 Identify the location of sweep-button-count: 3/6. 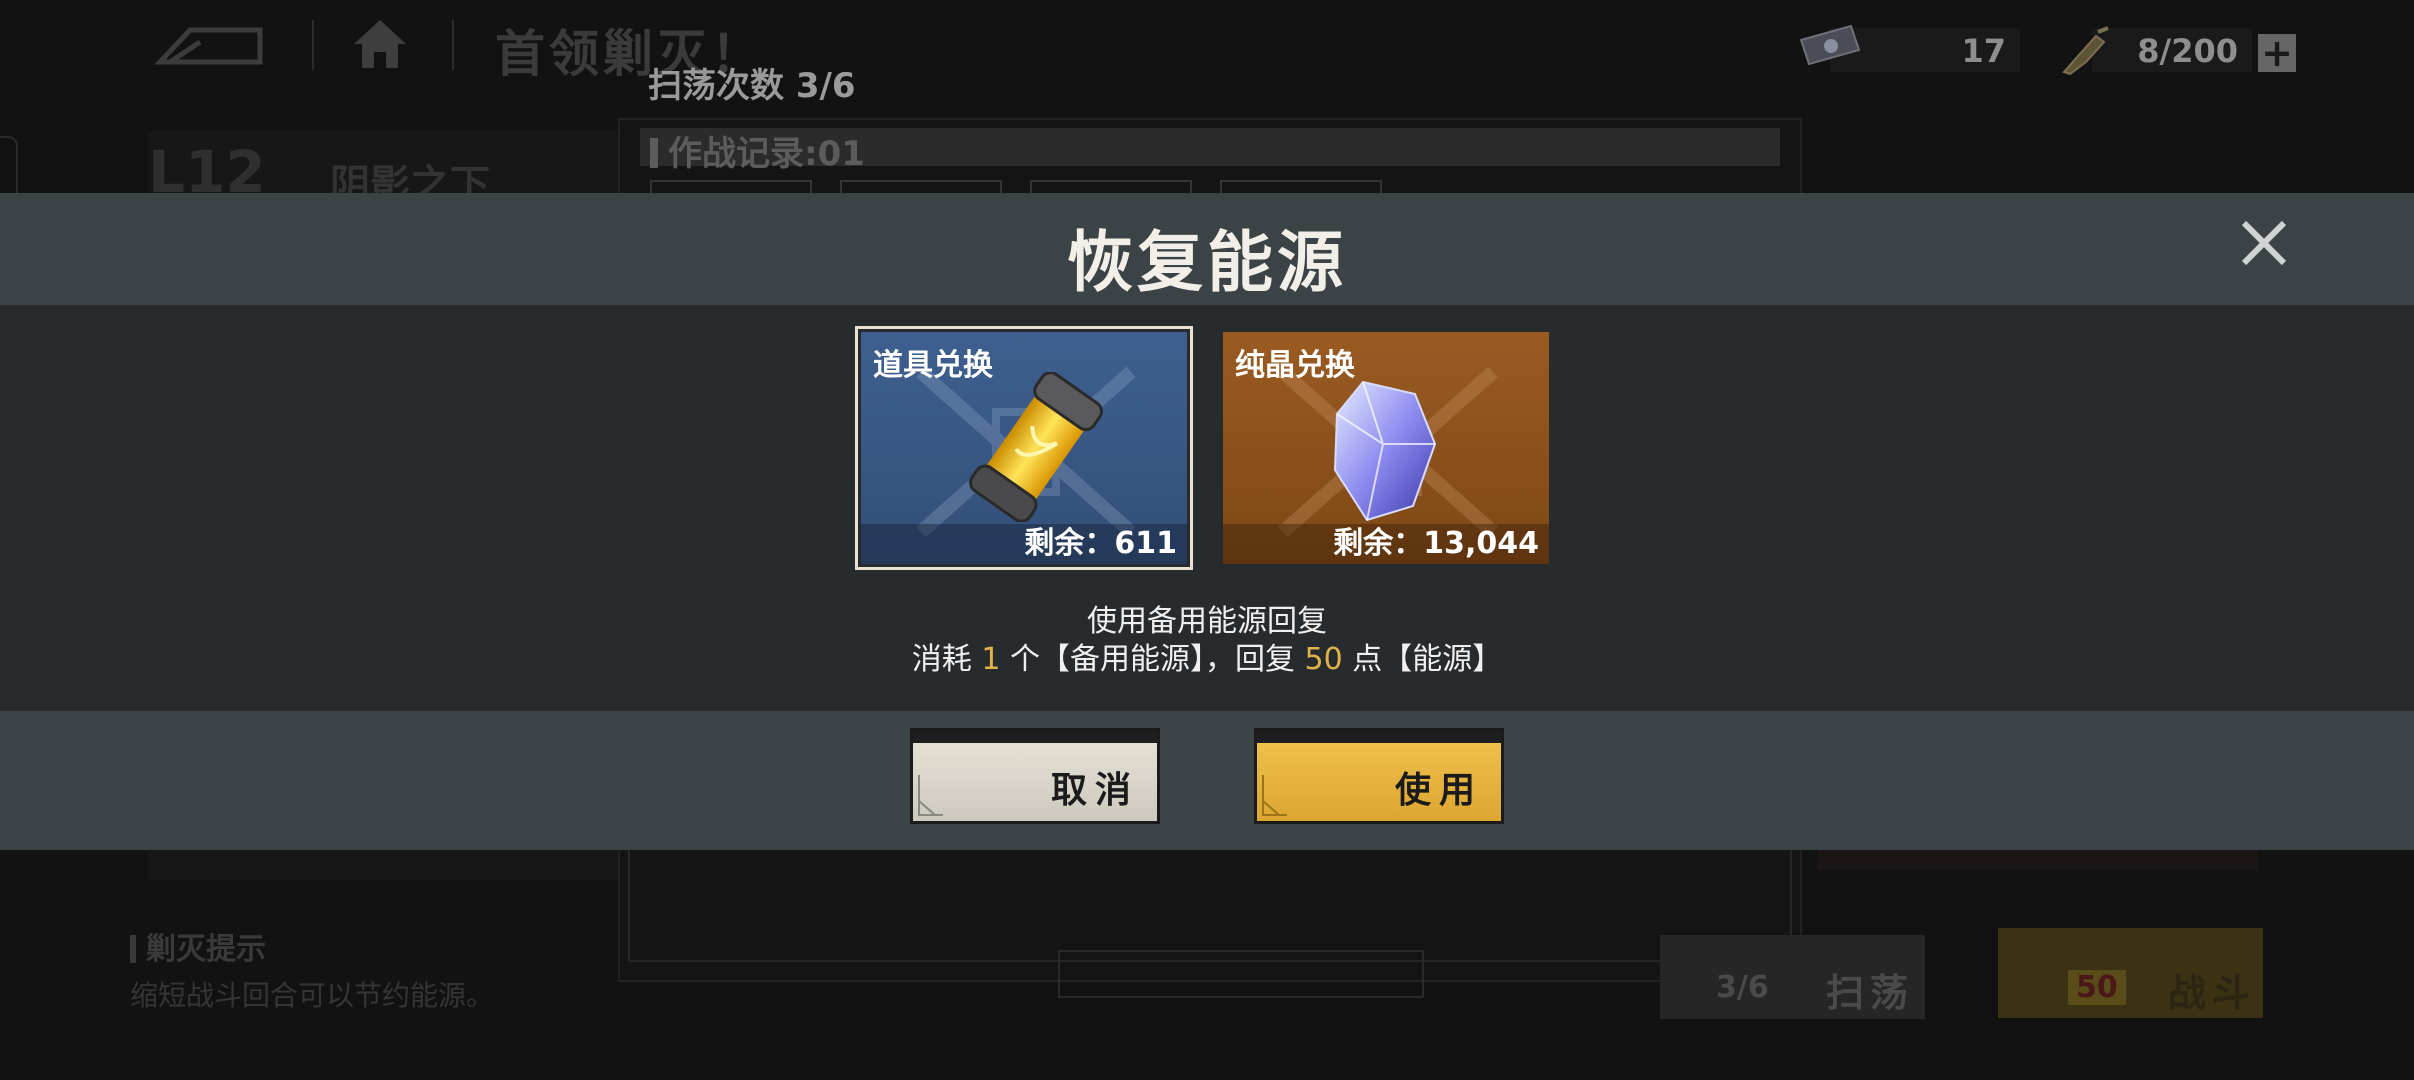
(1742, 987).